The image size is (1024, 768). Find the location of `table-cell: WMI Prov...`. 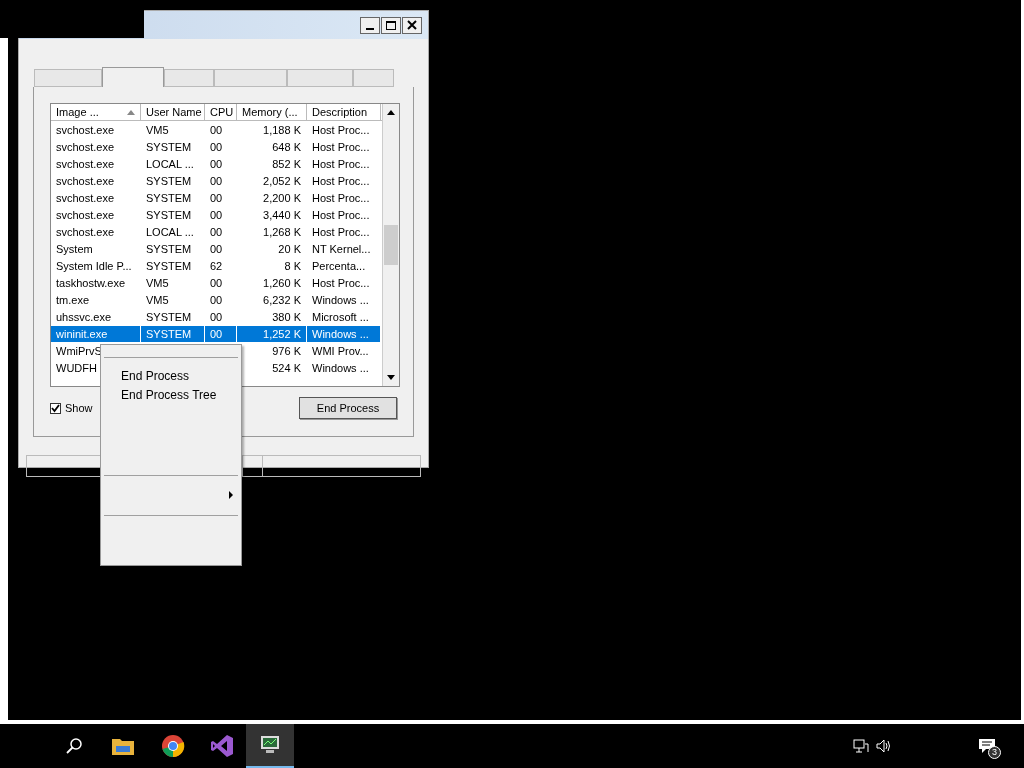

table-cell: WMI Prov... is located at coordinates (343, 350).